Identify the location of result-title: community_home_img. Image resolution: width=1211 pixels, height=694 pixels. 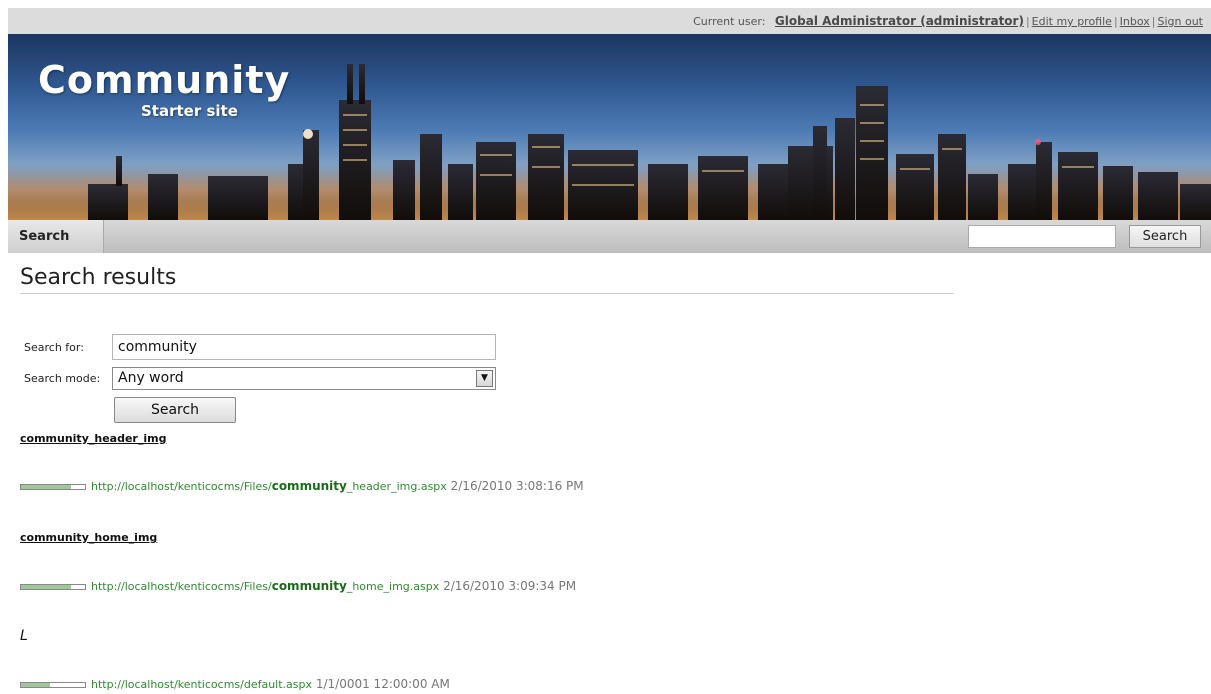
(88, 537).